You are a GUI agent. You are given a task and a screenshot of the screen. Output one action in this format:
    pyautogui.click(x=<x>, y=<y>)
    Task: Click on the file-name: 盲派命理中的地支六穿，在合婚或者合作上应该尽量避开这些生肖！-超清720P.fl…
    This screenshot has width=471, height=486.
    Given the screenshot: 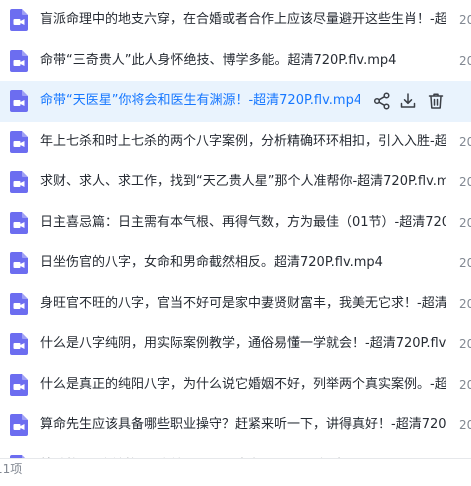 What is the action you would take?
    pyautogui.click(x=243, y=20)
    